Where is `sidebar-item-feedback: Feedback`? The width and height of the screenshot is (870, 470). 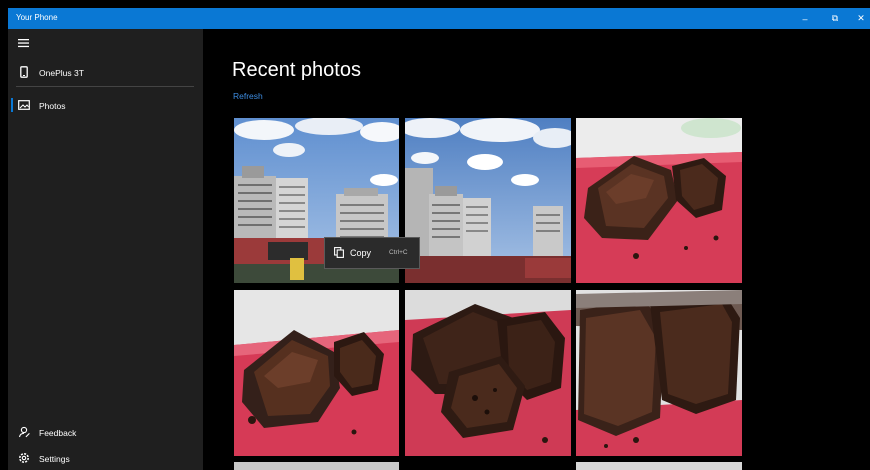
sidebar-item-feedback: Feedback is located at coordinates (105, 432).